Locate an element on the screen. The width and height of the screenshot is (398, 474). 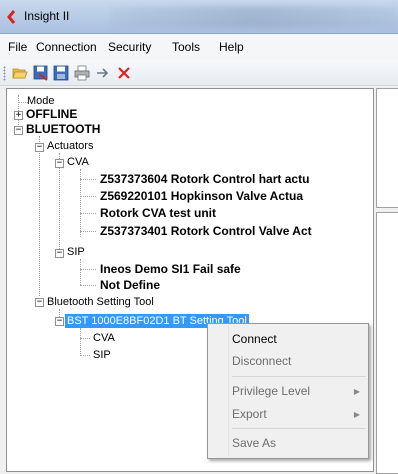
detail-panel is located at coordinates (386, 281).